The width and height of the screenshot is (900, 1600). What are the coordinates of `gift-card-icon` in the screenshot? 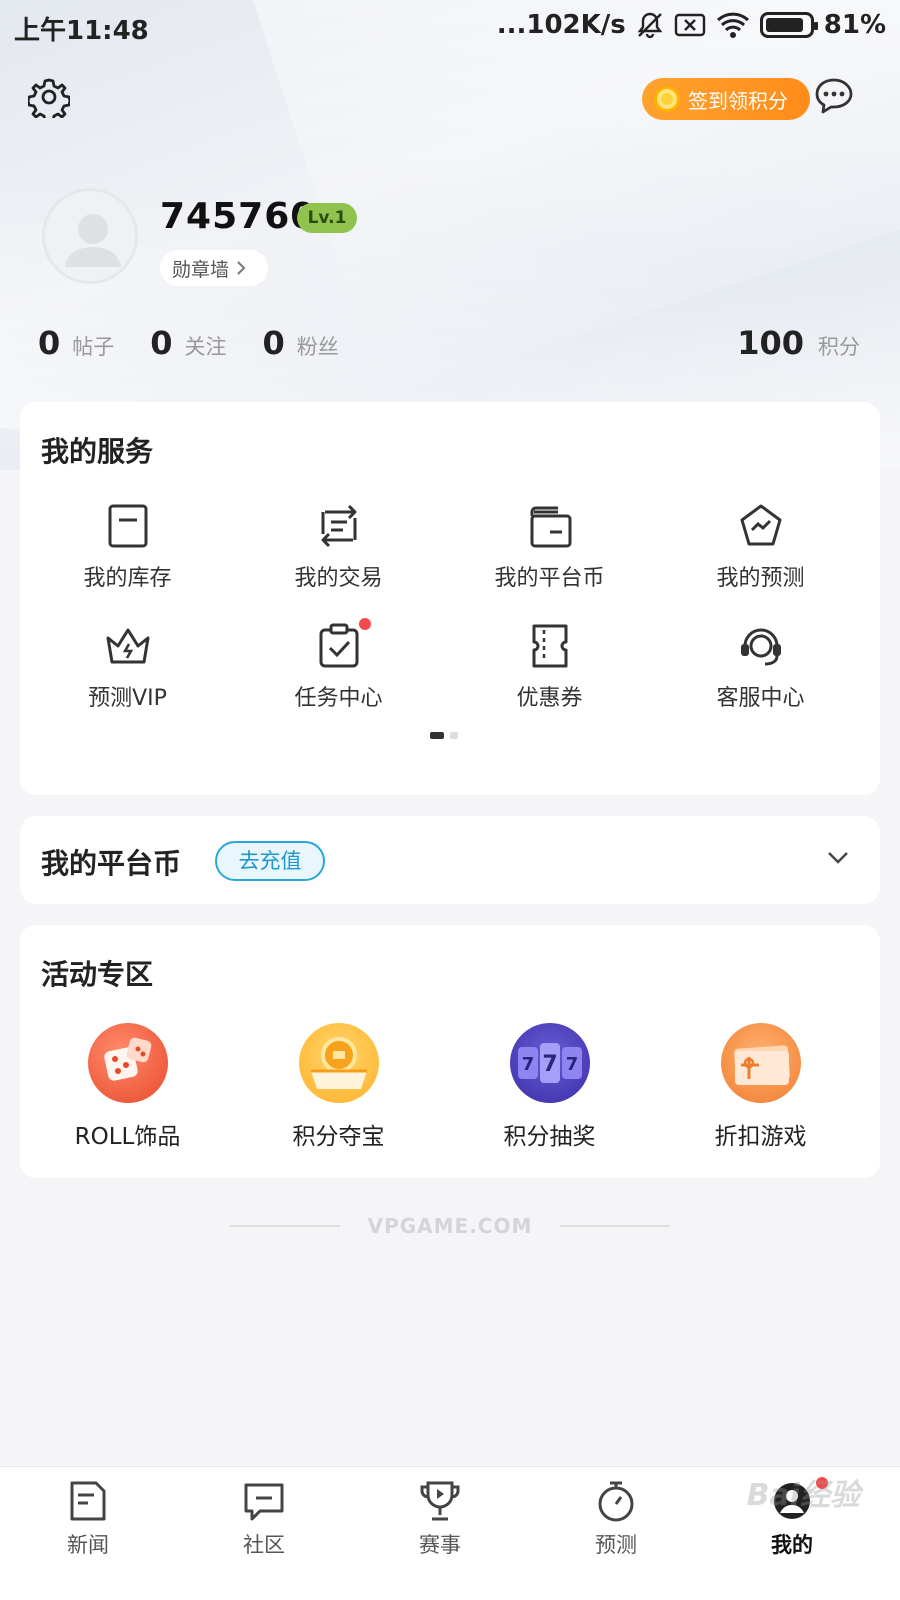 It's located at (760, 1063).